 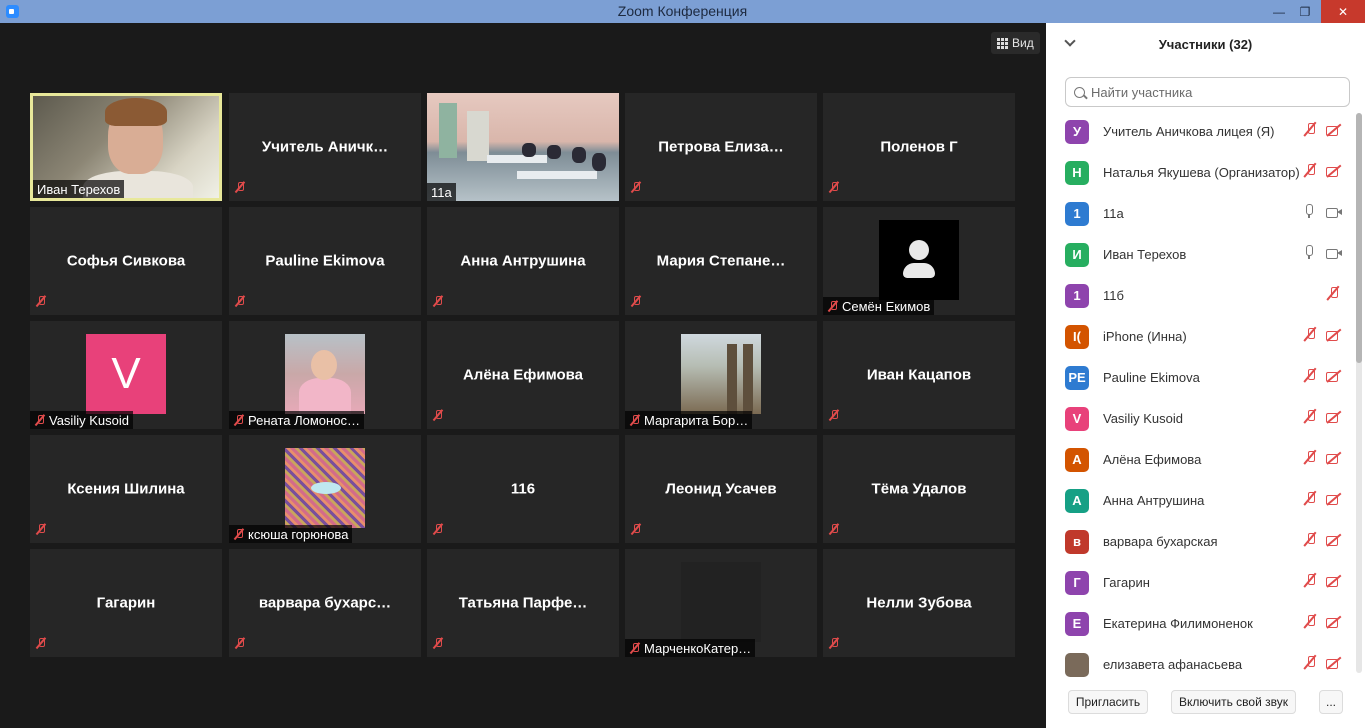 I want to click on participant-row: PE Pauline Ekimova, so click(x=1198, y=377).